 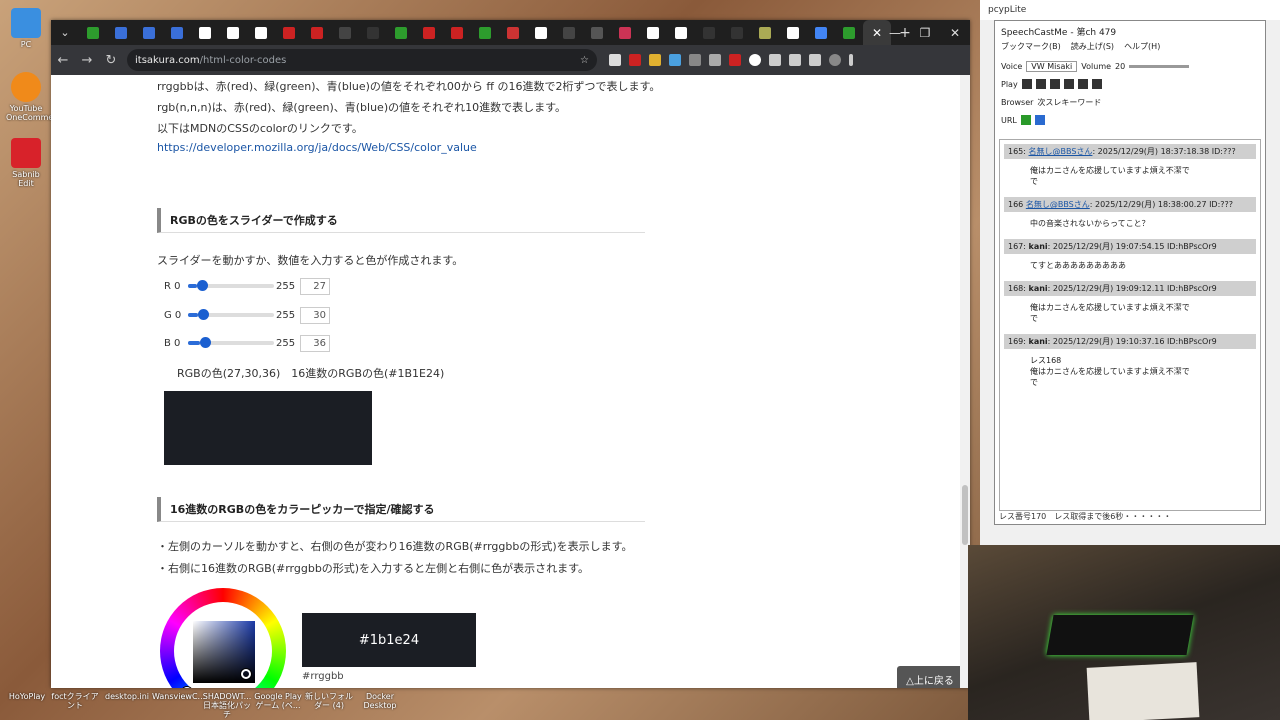 What do you see at coordinates (1068, 84) in the screenshot?
I see `play-icon` at bounding box center [1068, 84].